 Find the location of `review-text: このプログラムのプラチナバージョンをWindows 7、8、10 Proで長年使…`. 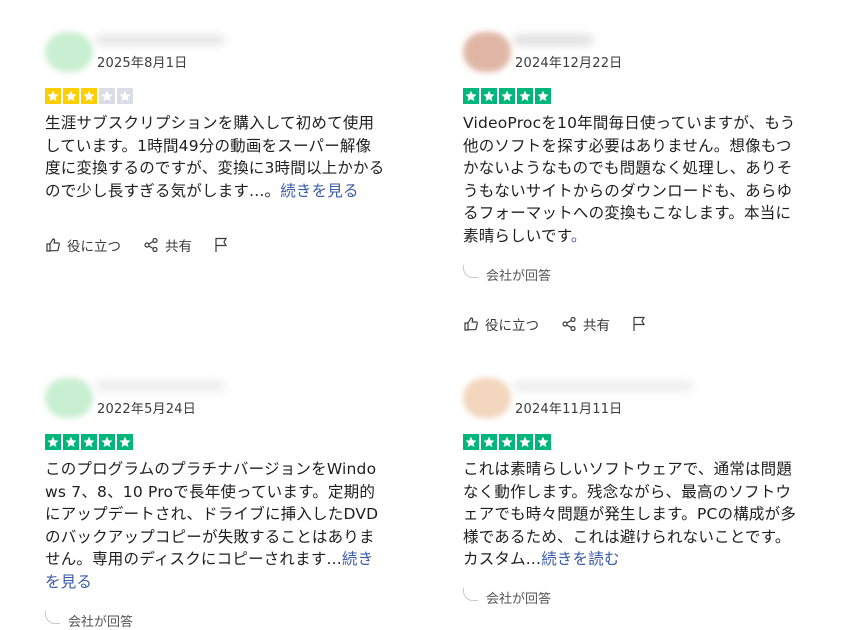

review-text: このプログラムのプラチナバージョンをWindows 7、8、10 Proで長年使… is located at coordinates (215, 525).